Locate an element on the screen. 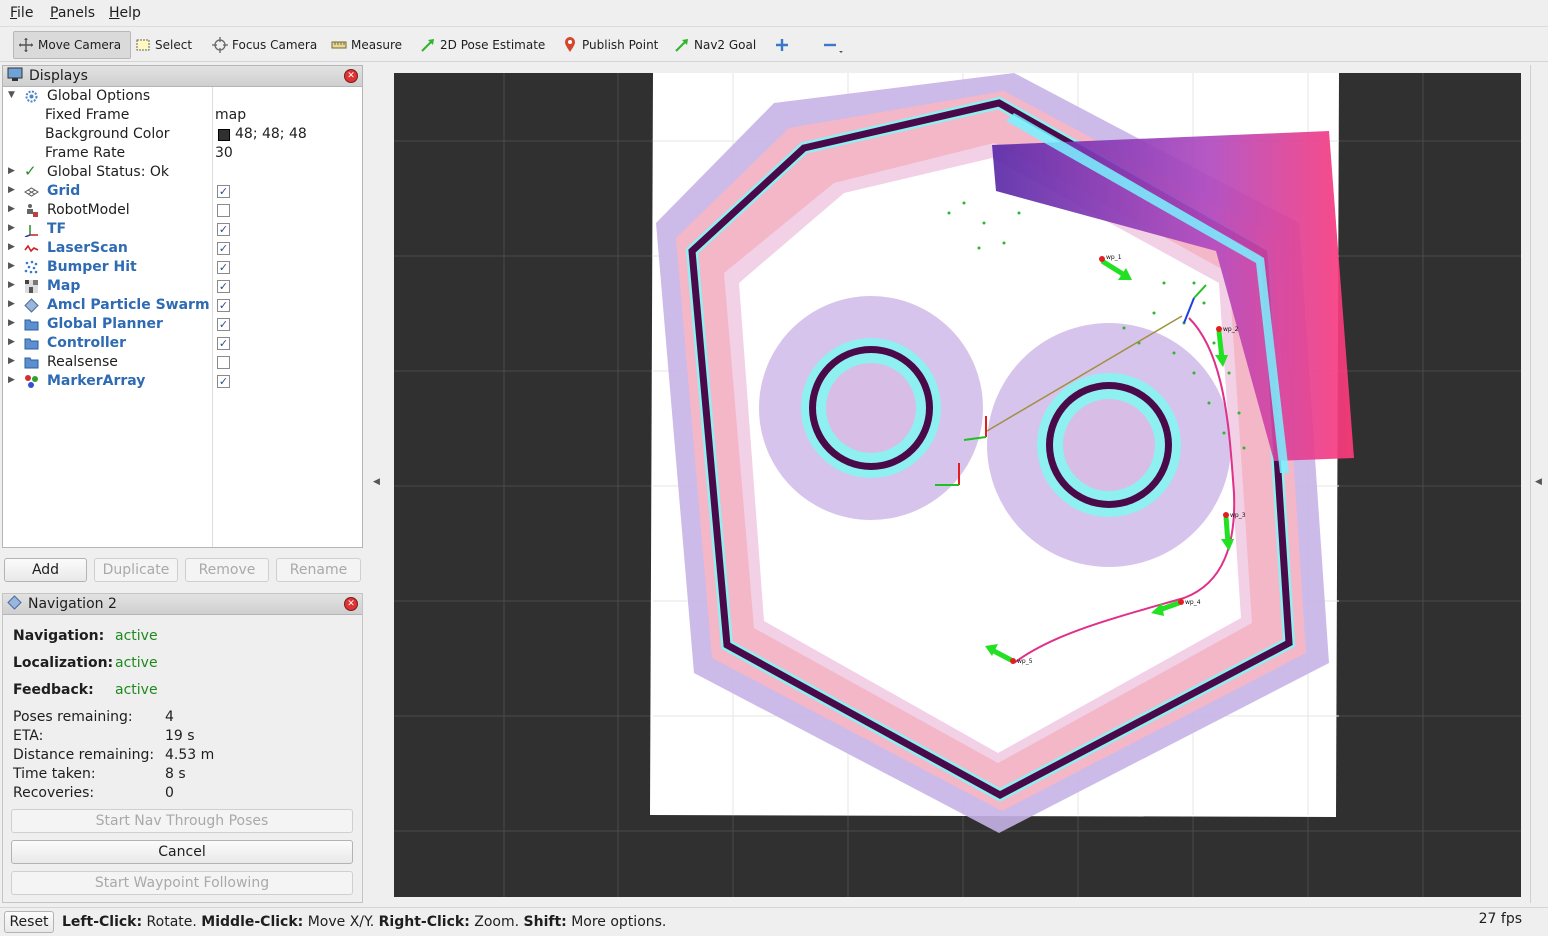  menu-help: Help is located at coordinates (125, 13).